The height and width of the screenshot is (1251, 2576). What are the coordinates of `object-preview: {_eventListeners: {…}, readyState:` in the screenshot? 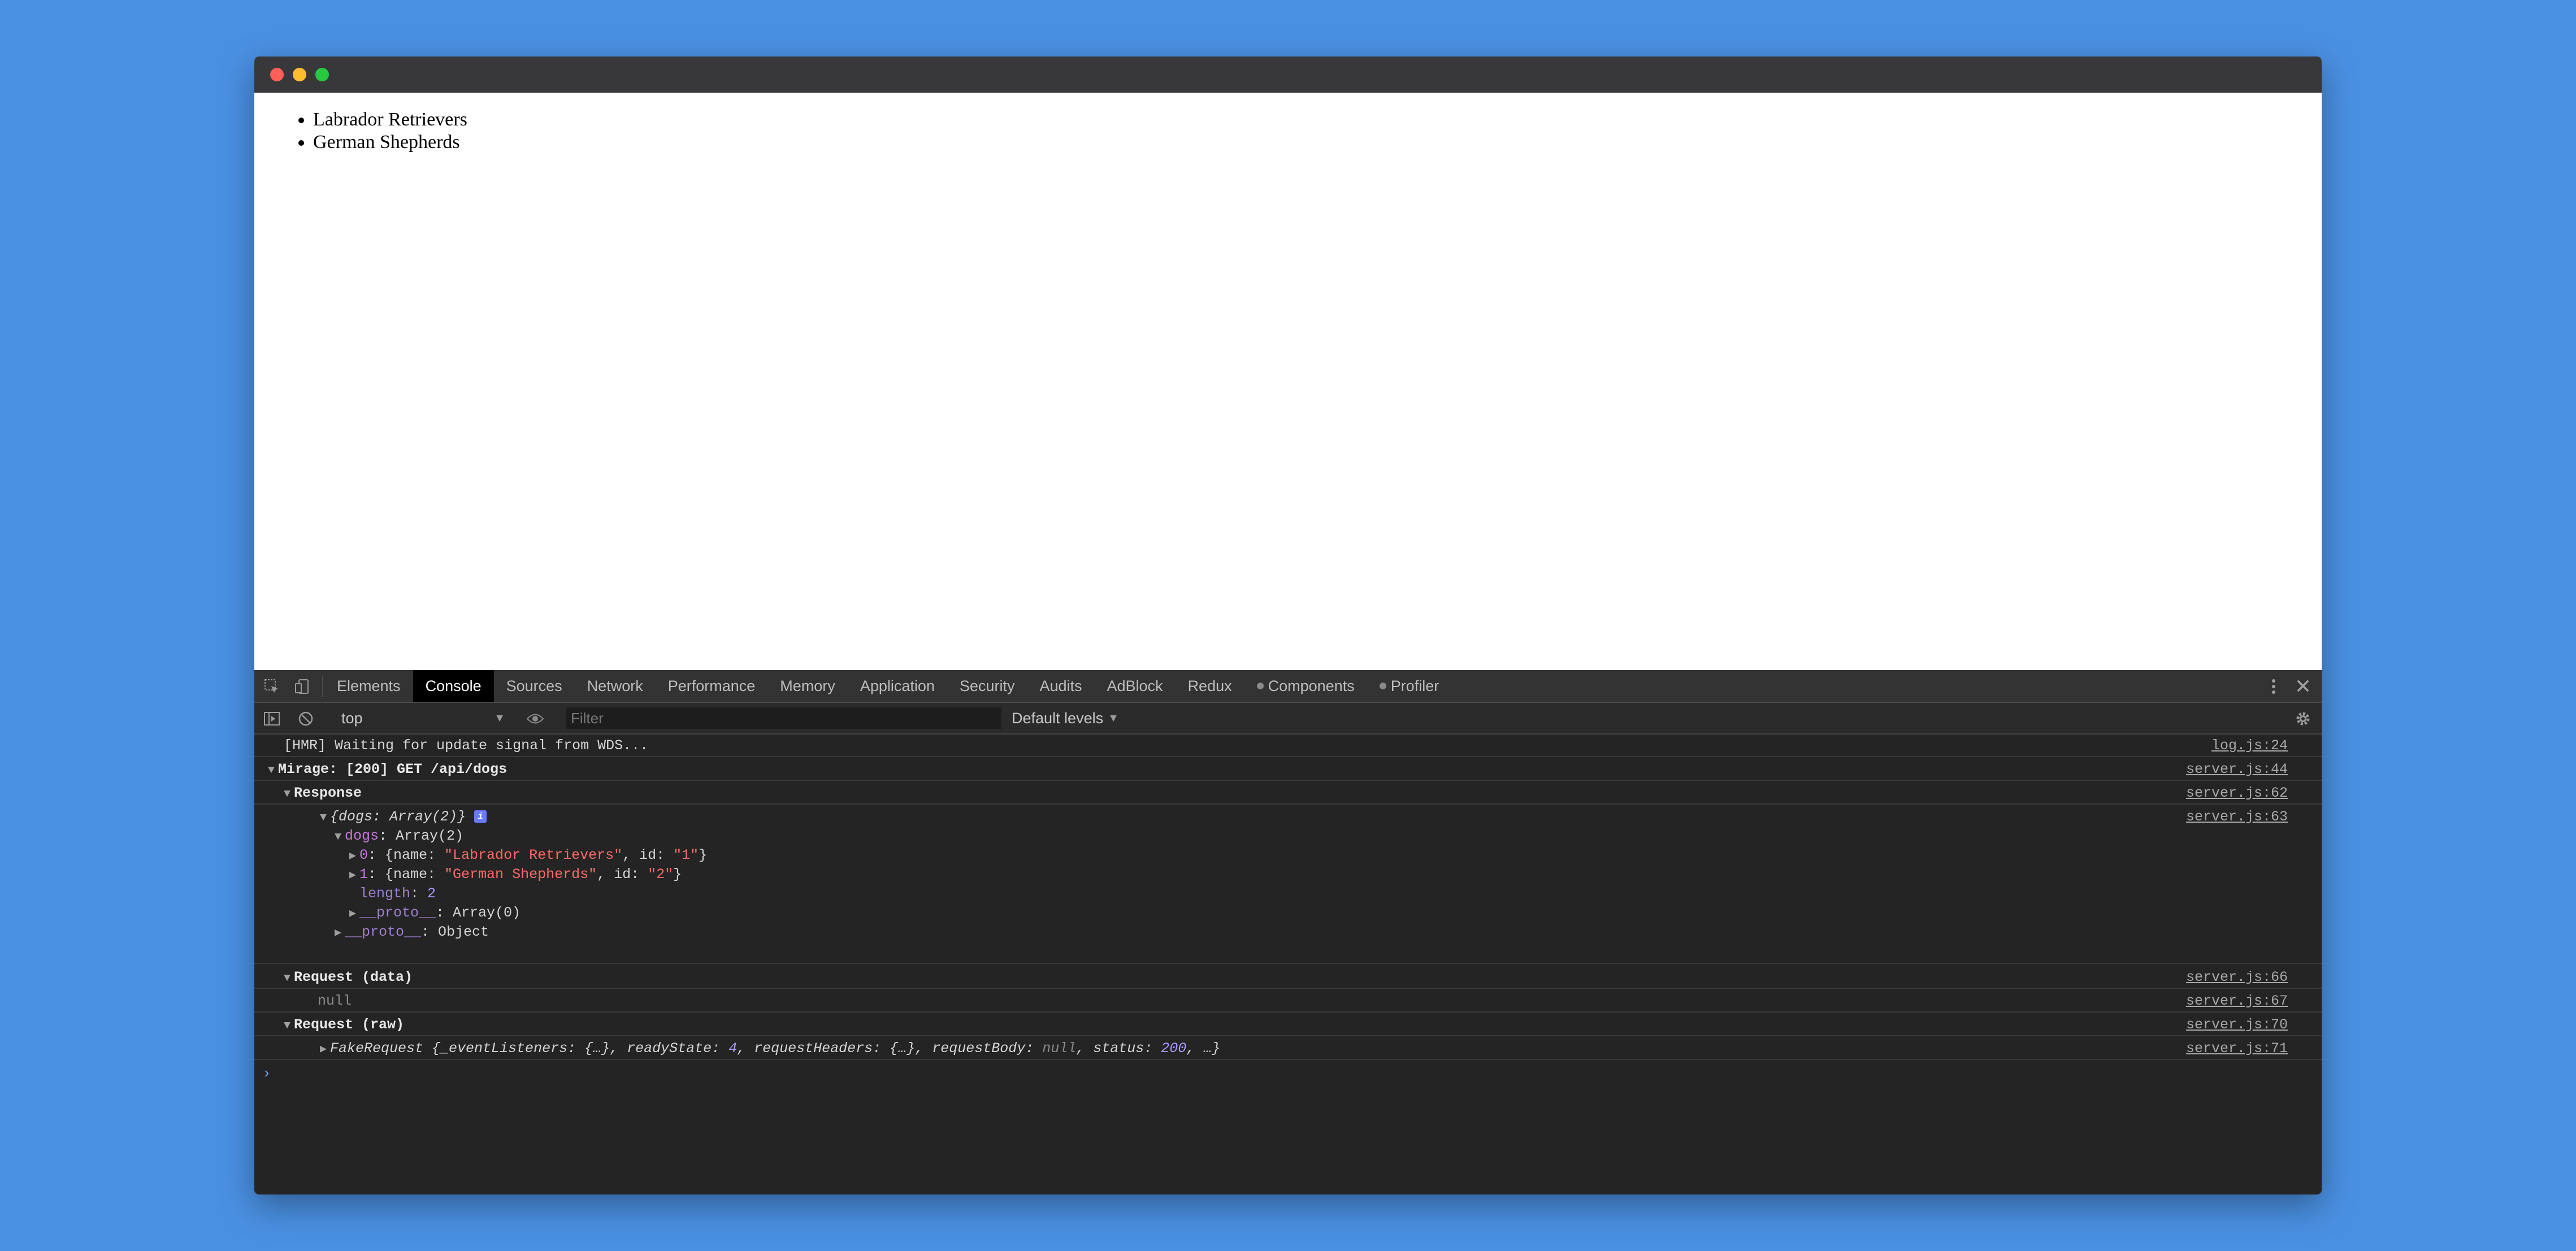 It's located at (576, 1048).